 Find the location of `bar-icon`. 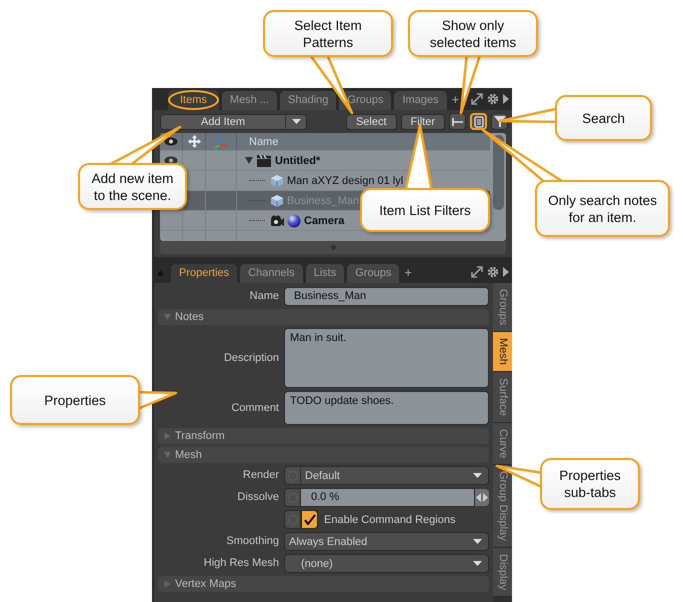

bar-icon is located at coordinates (458, 121).